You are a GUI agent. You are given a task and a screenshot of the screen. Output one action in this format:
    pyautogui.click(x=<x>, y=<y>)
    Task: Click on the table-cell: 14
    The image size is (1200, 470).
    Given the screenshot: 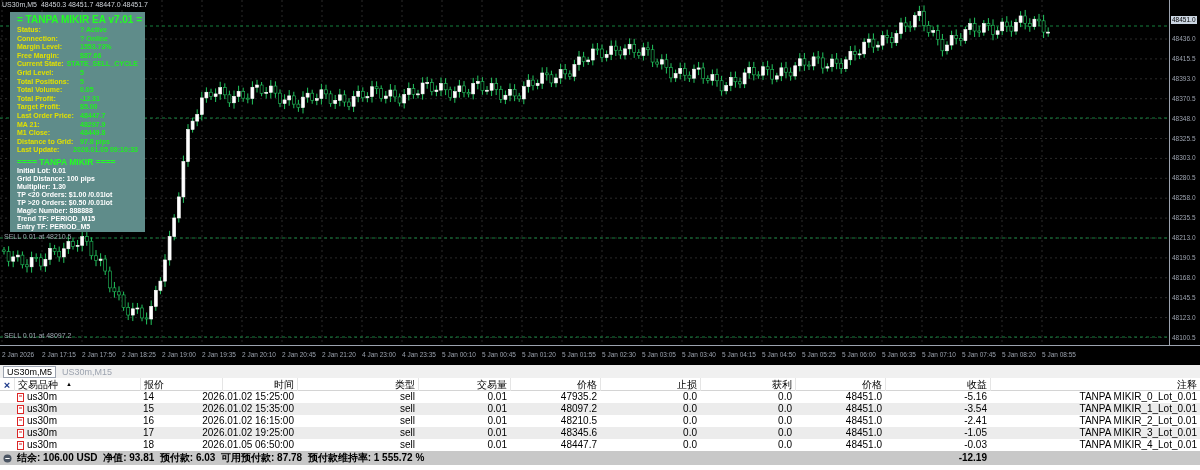 What is the action you would take?
    pyautogui.click(x=149, y=397)
    